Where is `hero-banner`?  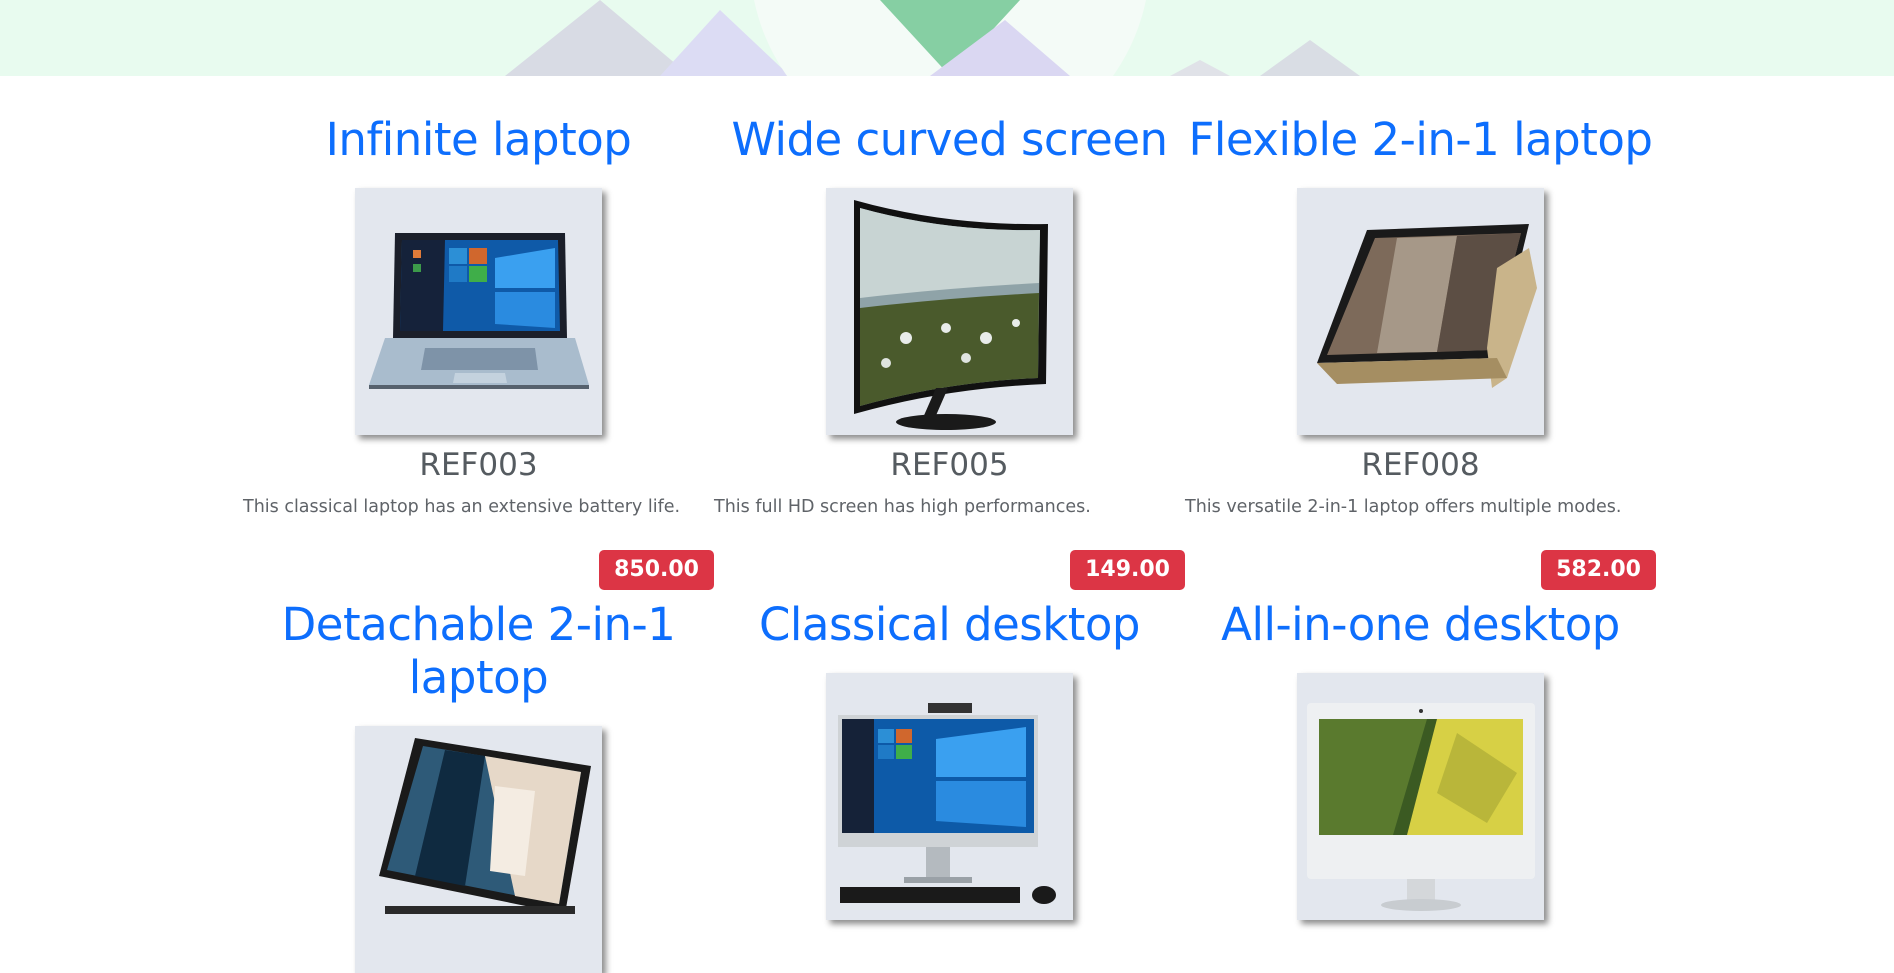 hero-banner is located at coordinates (947, 38).